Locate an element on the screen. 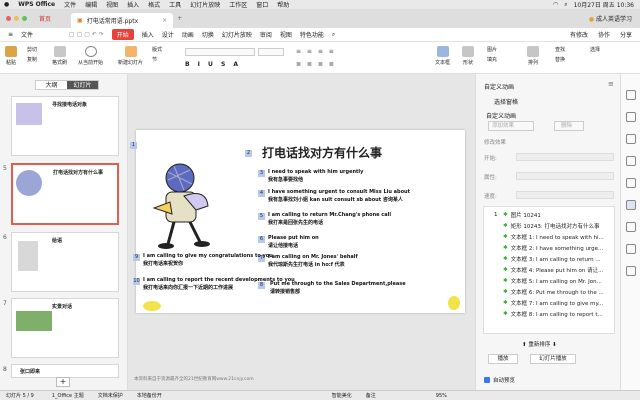 The image size is (640, 400). animation-item: 1 ✱ 图片 10241 is located at coordinates (558, 215).